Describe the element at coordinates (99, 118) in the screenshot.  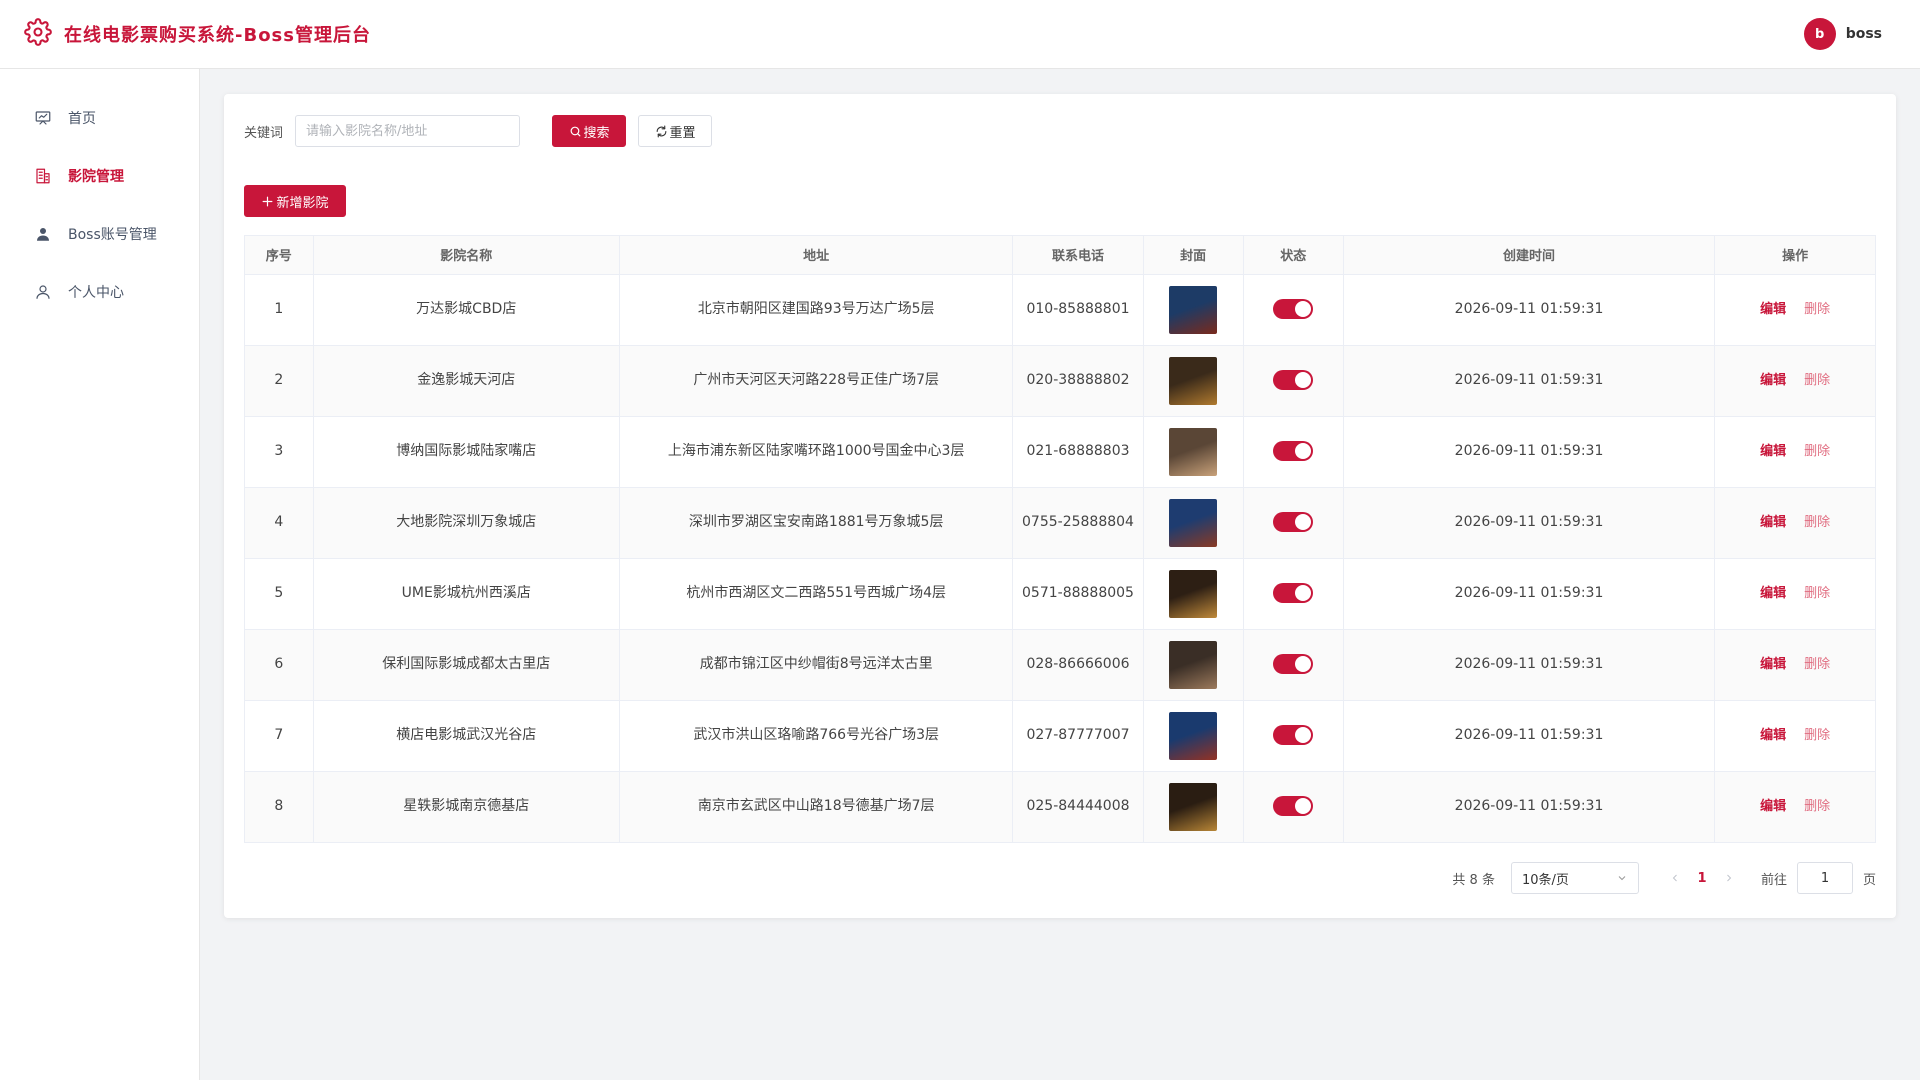
I see `sidebar-item-home: 首页` at that location.